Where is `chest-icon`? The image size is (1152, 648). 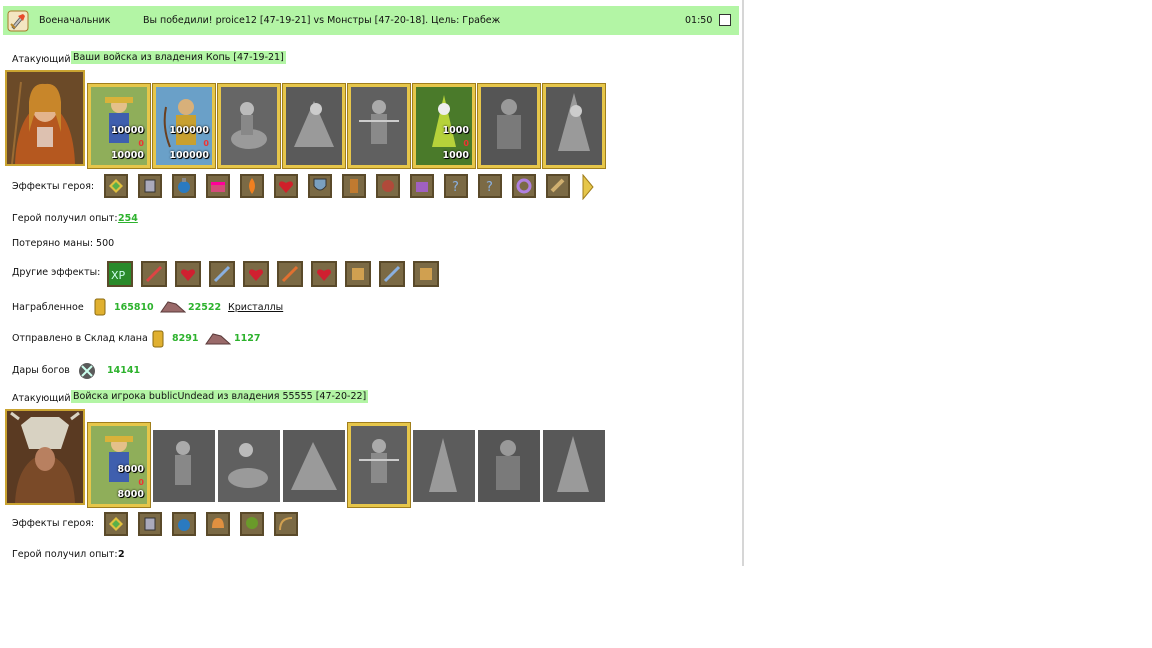
chest-icon is located at coordinates (218, 186).